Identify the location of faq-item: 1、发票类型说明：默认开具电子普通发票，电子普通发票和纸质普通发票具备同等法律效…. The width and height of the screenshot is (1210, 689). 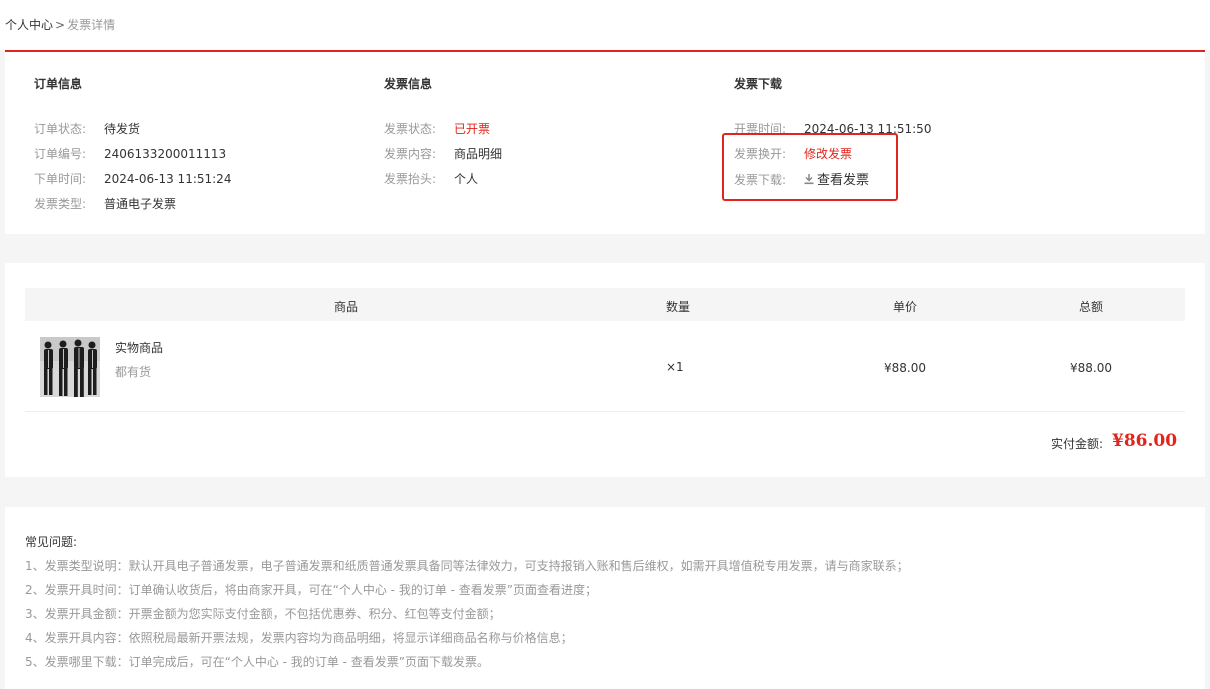
(467, 566).